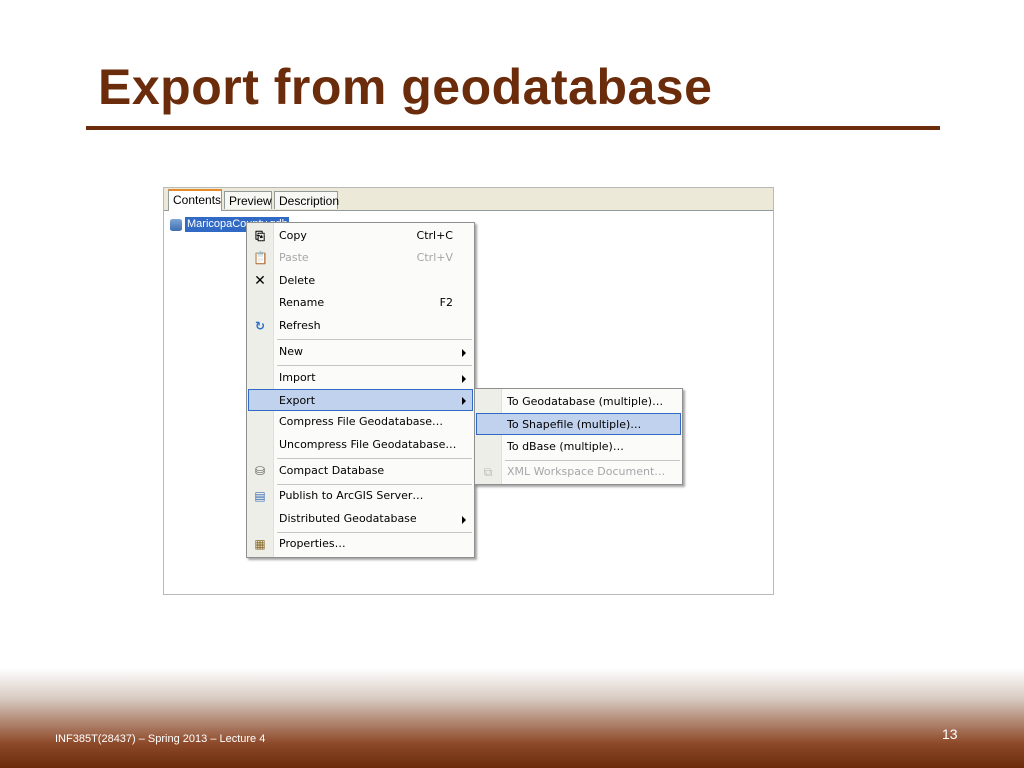 This screenshot has width=1024, height=768. What do you see at coordinates (488, 472) in the screenshot?
I see `xml-workspace-icon: ⧉` at bounding box center [488, 472].